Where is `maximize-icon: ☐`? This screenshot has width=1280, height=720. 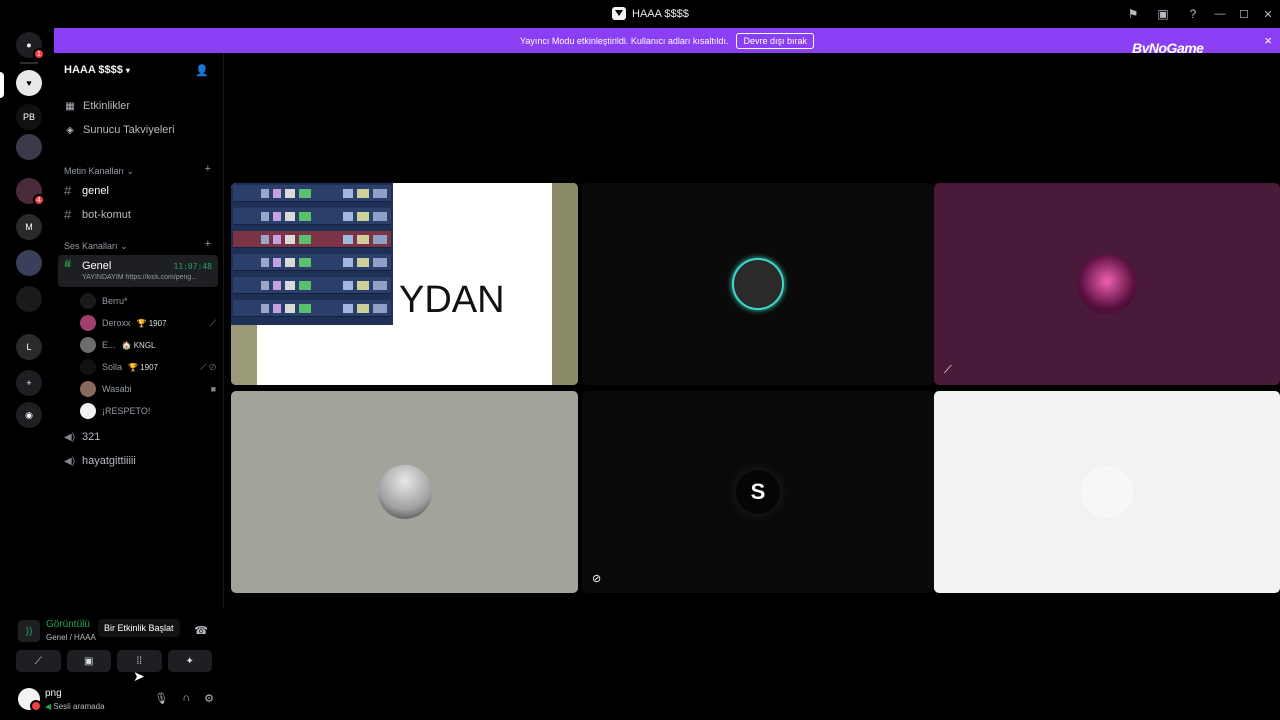 maximize-icon: ☐ is located at coordinates (1244, 14).